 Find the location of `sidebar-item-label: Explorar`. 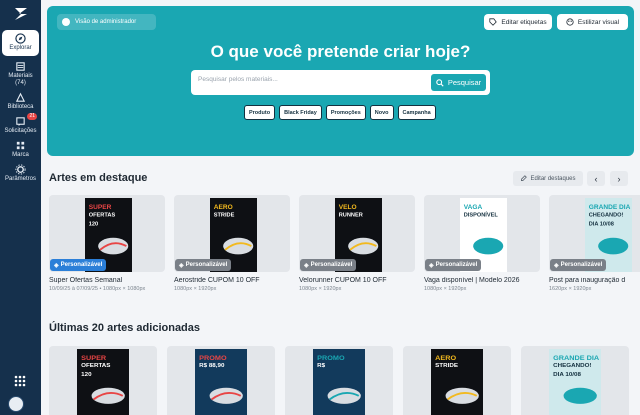

sidebar-item-label: Explorar is located at coordinates (20, 48).